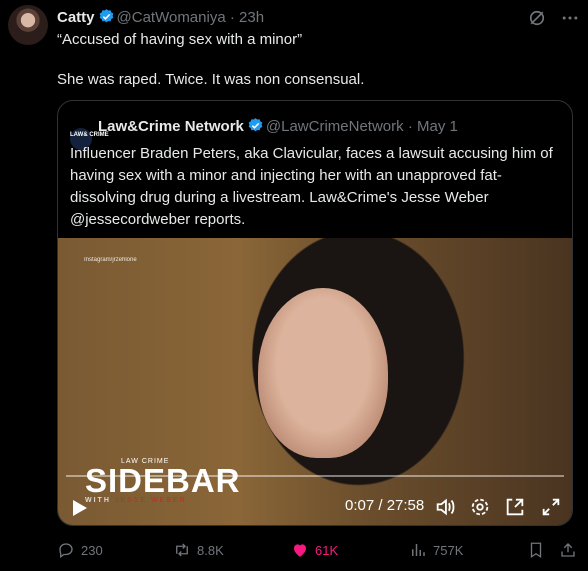 This screenshot has height=571, width=588. I want to click on quoted-post-date: · May 1, so click(433, 126).